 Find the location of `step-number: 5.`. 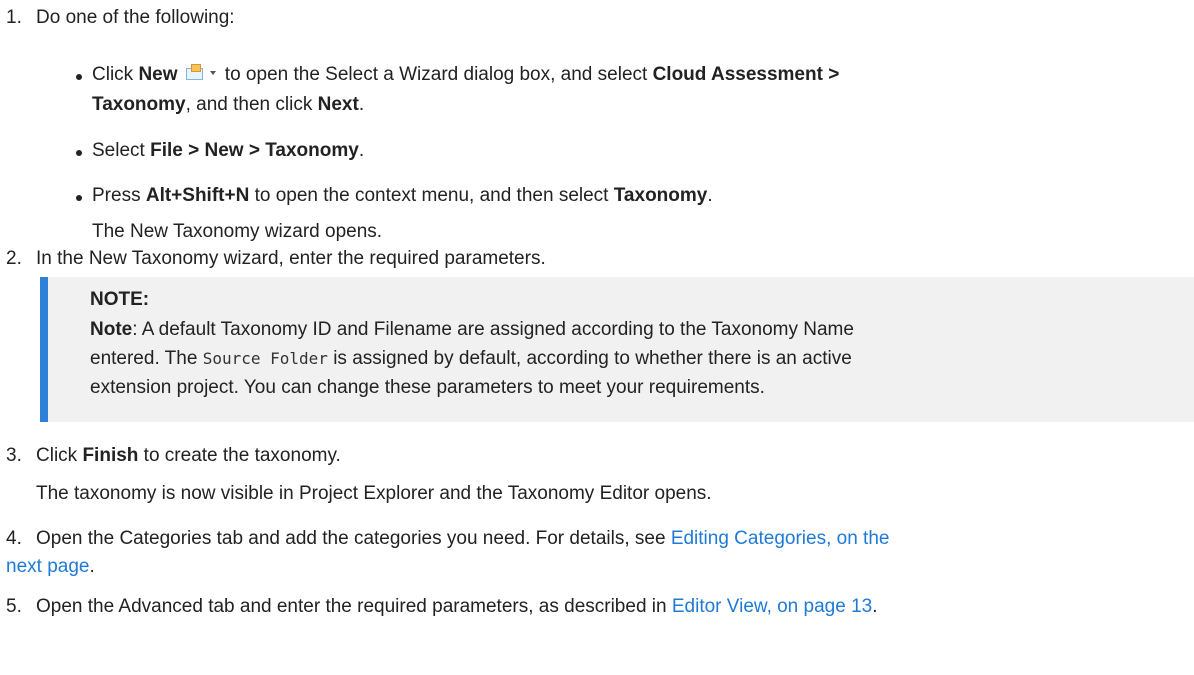

step-number: 5. is located at coordinates (14, 606).